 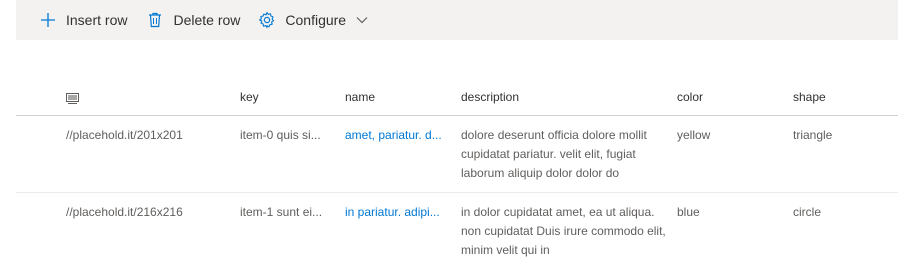 I want to click on delete-row-label: Delete row, so click(x=207, y=20).